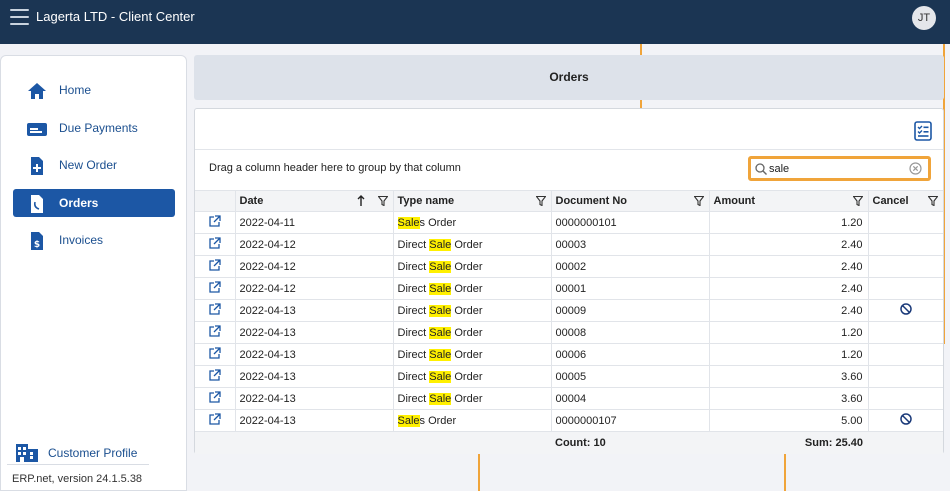 The height and width of the screenshot is (491, 950). What do you see at coordinates (94, 203) in the screenshot?
I see `sidebar-item-orders: Orders` at bounding box center [94, 203].